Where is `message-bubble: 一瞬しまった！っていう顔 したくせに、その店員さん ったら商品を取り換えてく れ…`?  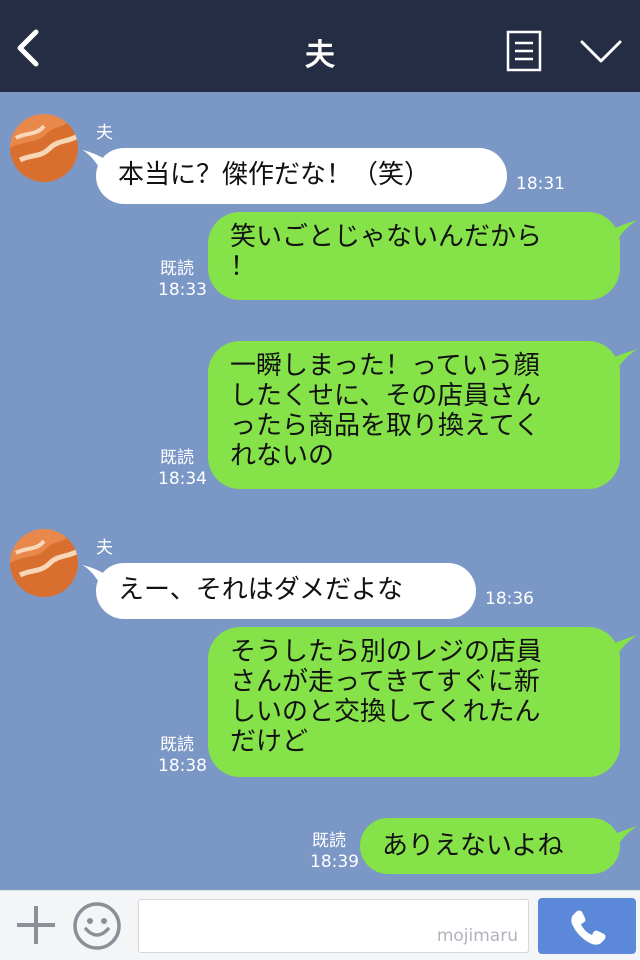 message-bubble: 一瞬しまった！っていう顔 したくせに、その店員さん ったら商品を取り換えてく れ… is located at coordinates (414, 415).